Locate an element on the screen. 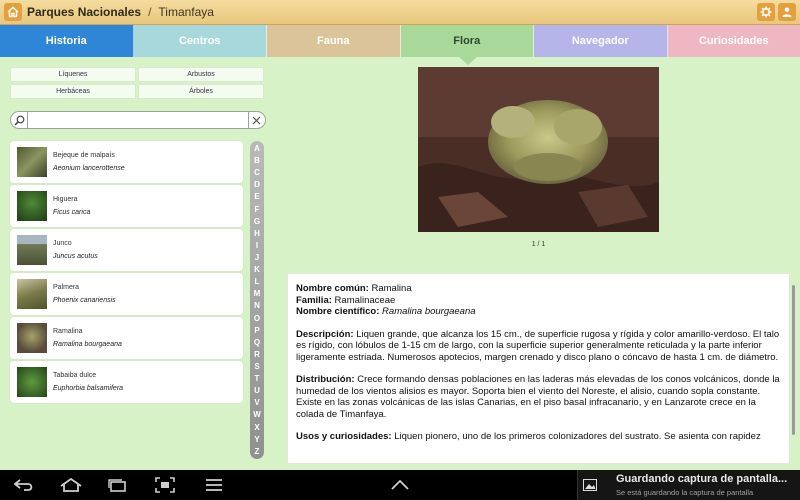 Image resolution: width=800 pixels, height=500 pixels. list-item-palmera: Palmera Phoenix canariensis is located at coordinates (126, 294).